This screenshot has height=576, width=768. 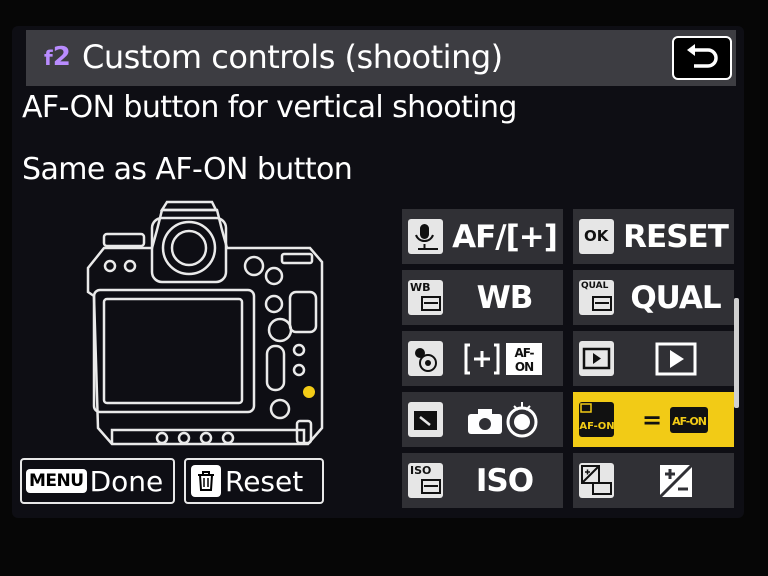 I want to click on exposure-comp-icon, so click(x=596, y=480).